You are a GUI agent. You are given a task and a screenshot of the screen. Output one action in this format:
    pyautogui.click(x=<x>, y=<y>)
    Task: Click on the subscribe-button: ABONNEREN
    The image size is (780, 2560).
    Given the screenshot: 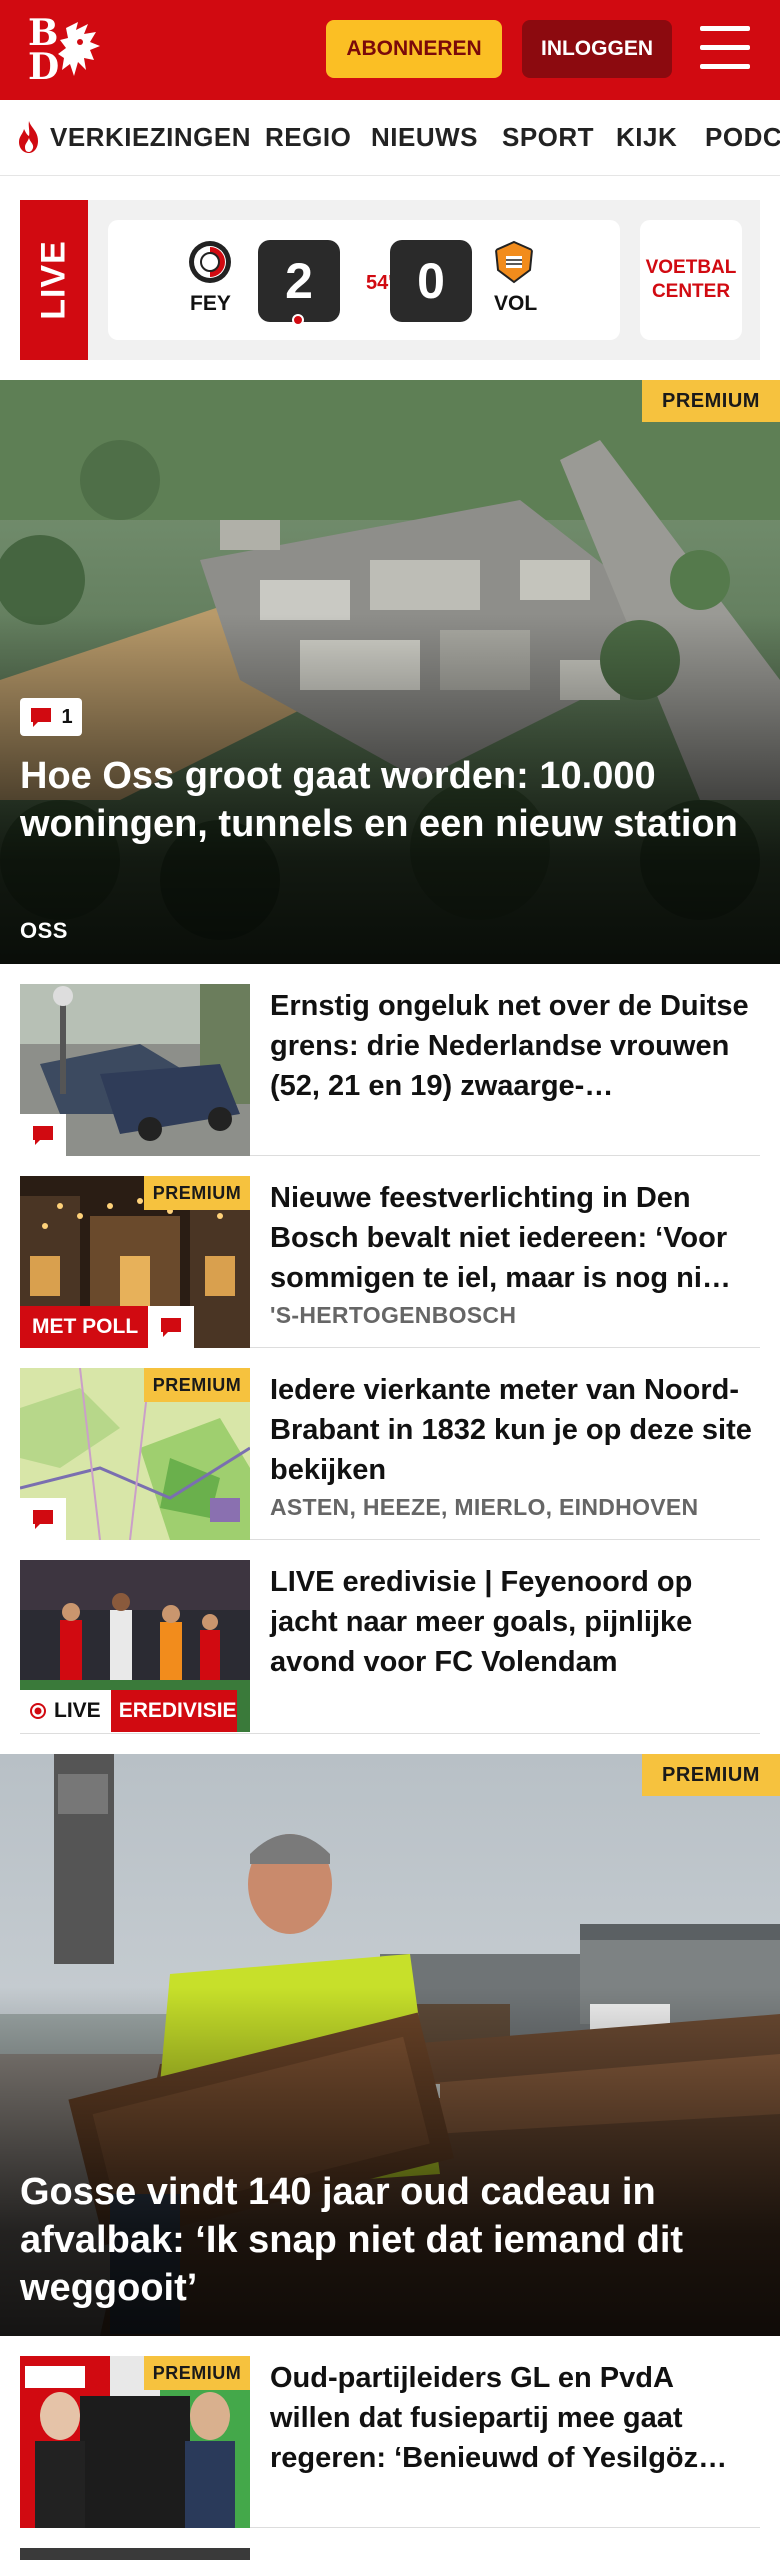 What is the action you would take?
    pyautogui.click(x=414, y=49)
    